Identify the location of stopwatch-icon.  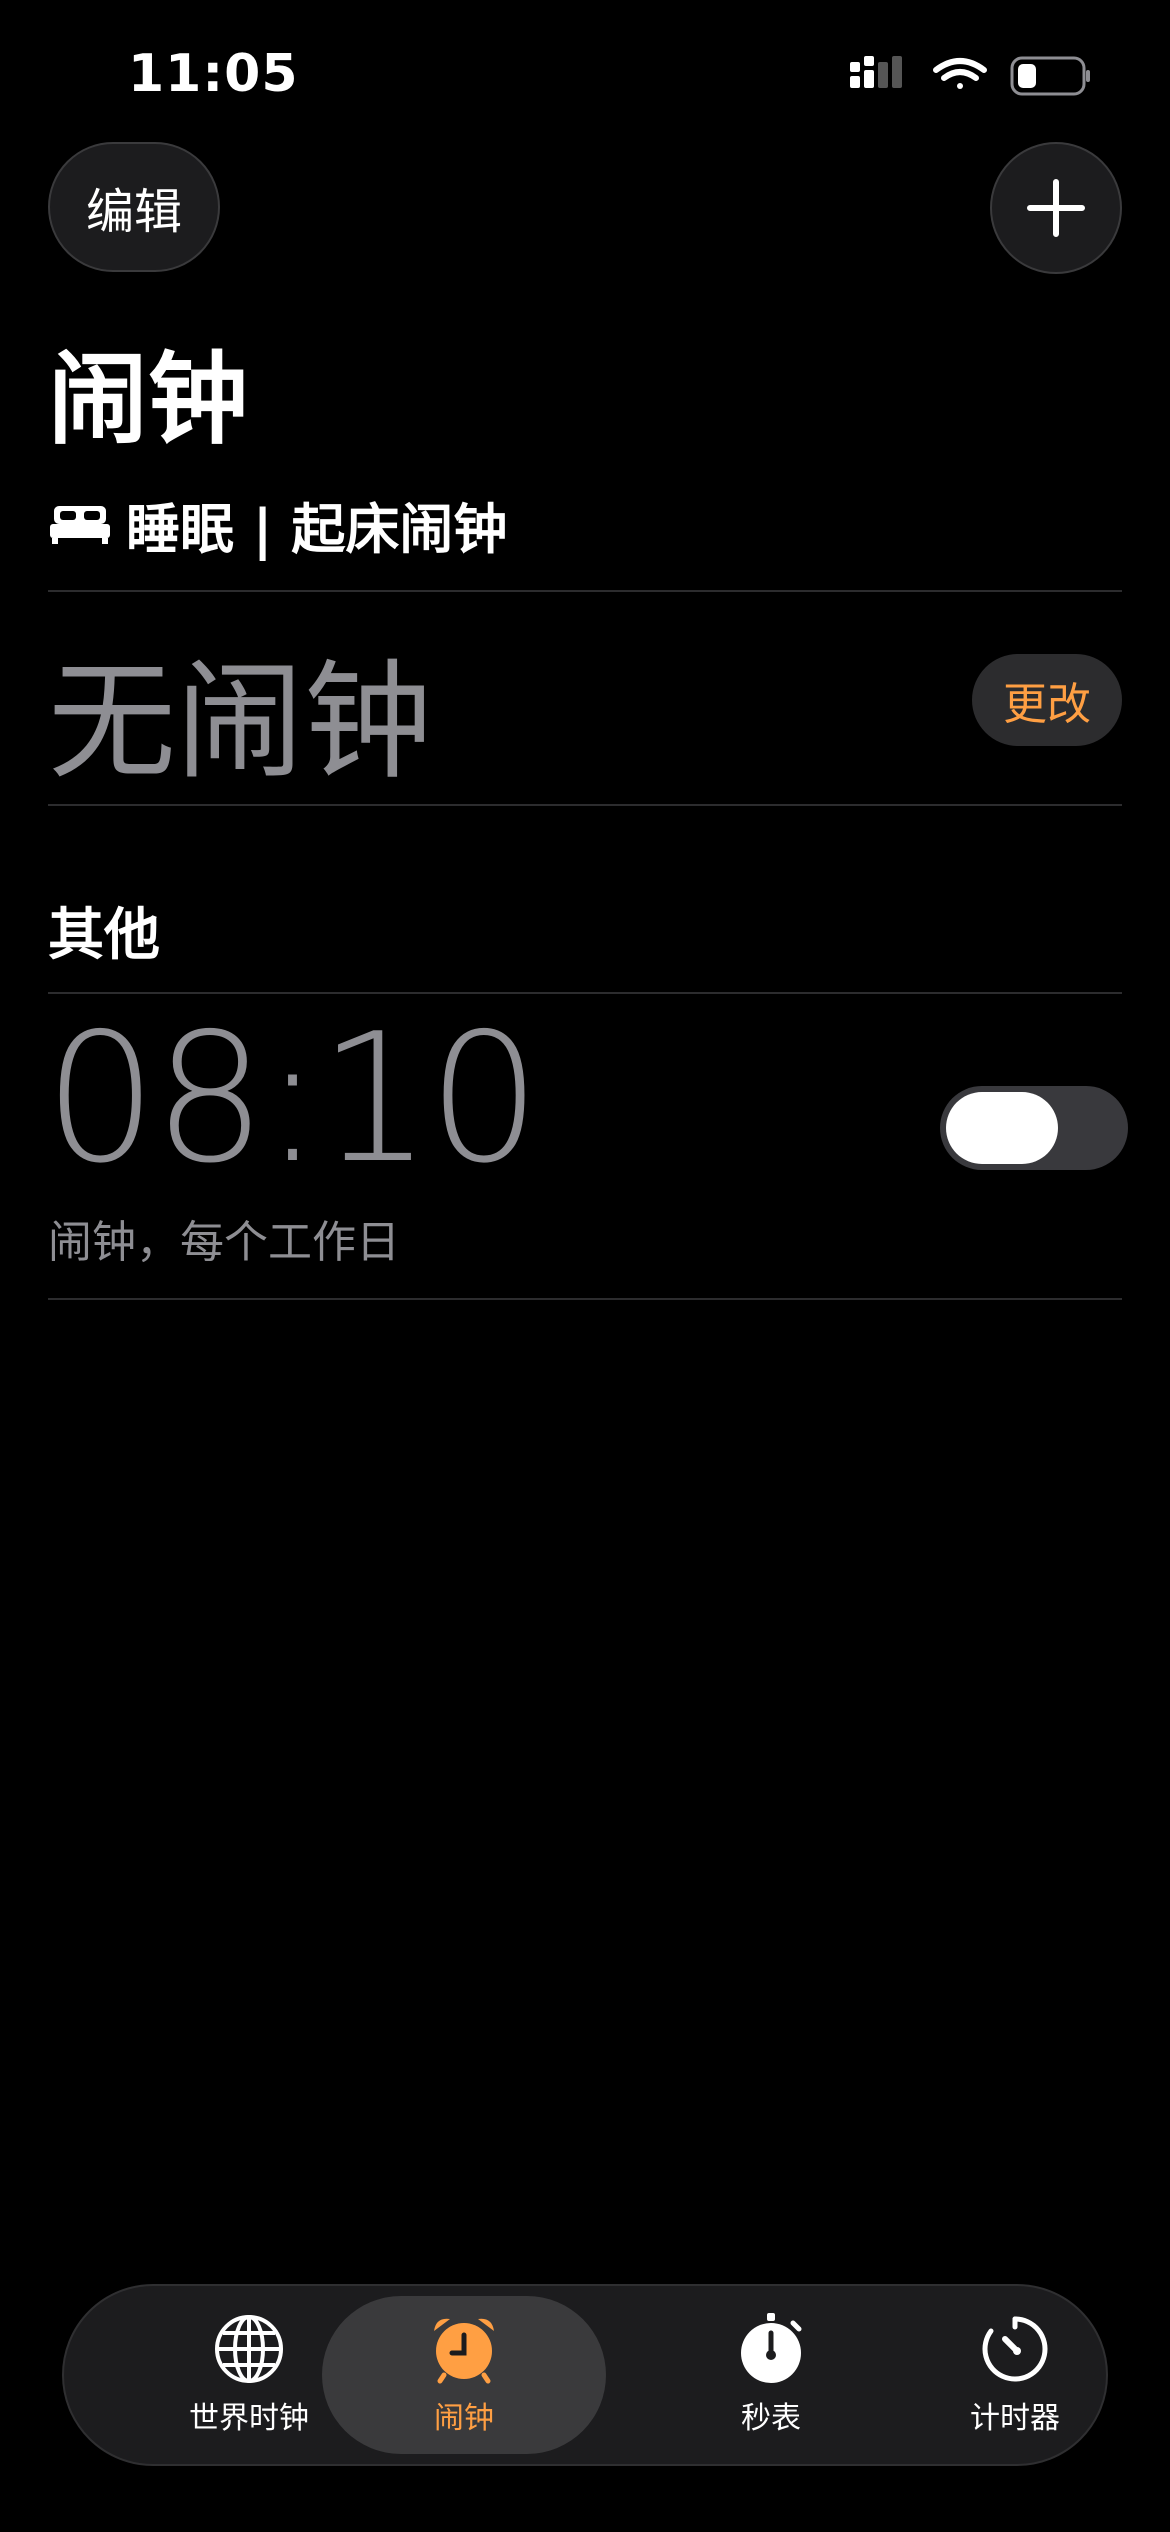
(771, 2348).